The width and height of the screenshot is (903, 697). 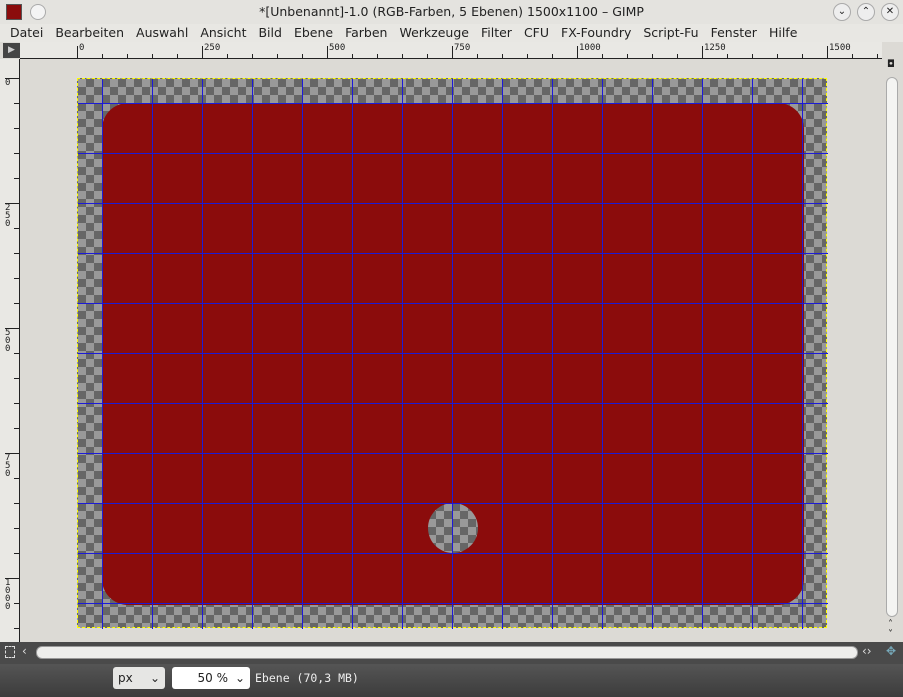 What do you see at coordinates (218, 33) in the screenshot?
I see `menu-ansicht: Ansicht` at bounding box center [218, 33].